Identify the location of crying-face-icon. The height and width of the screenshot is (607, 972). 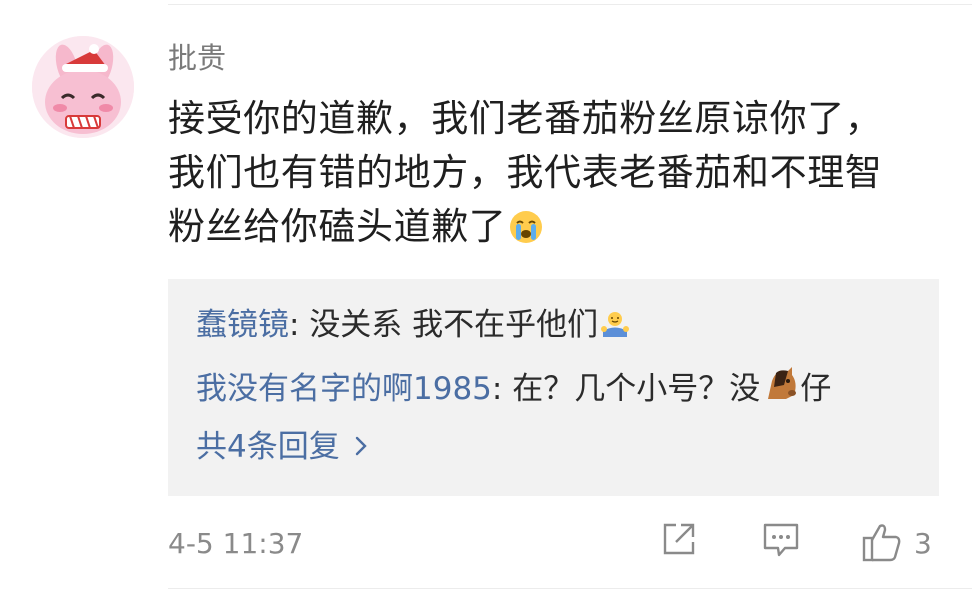
(526, 233).